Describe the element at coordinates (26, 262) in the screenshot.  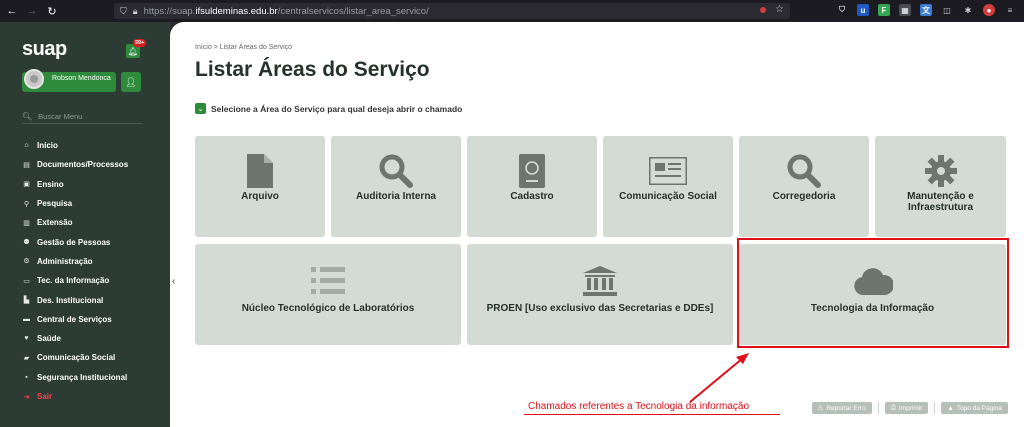
I see `gear-icon: ⚙` at that location.